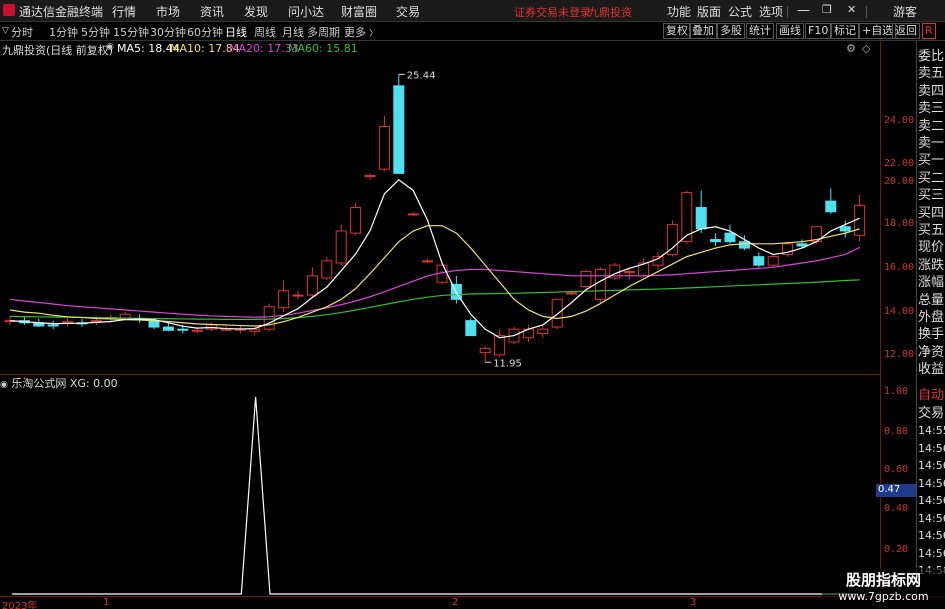 The image size is (945, 609). I want to click on login-warning: 证券交易未登录, so click(552, 12).